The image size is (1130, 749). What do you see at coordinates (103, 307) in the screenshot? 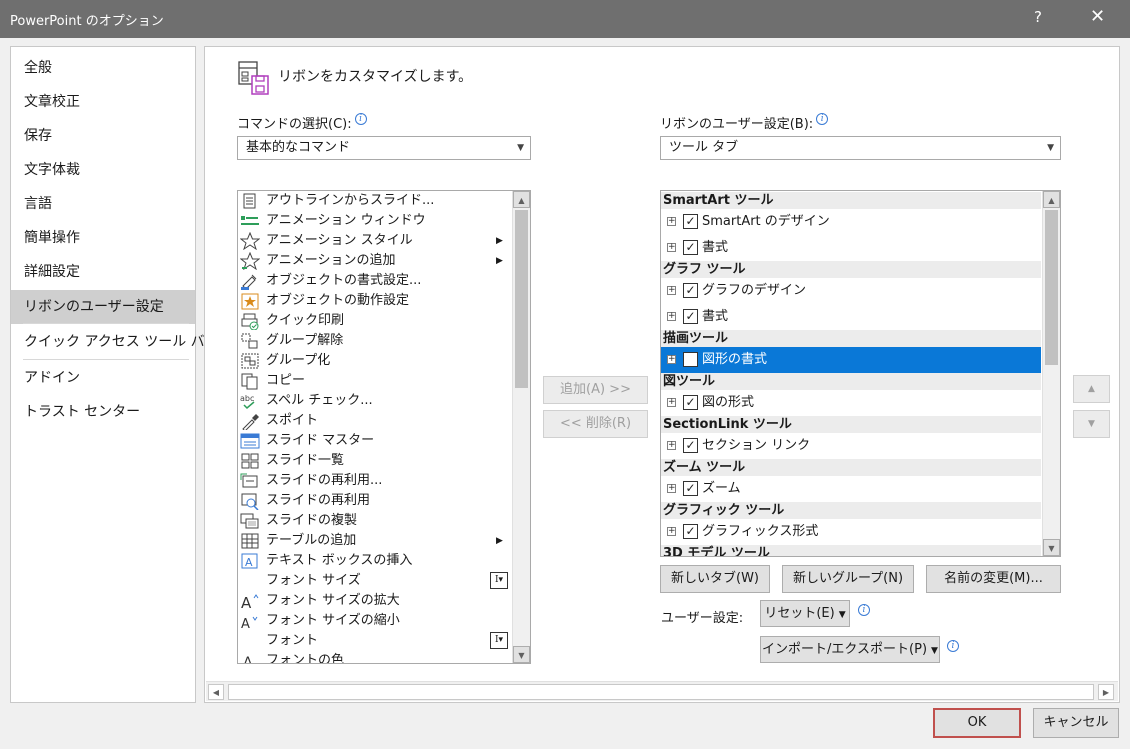
I see `nav-item: リボンのユーザー設定` at bounding box center [103, 307].